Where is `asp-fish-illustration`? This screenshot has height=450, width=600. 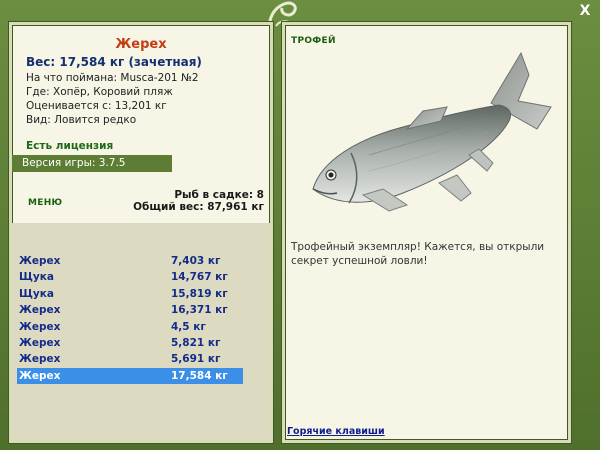
asp-fish-illustration is located at coordinates (432, 131).